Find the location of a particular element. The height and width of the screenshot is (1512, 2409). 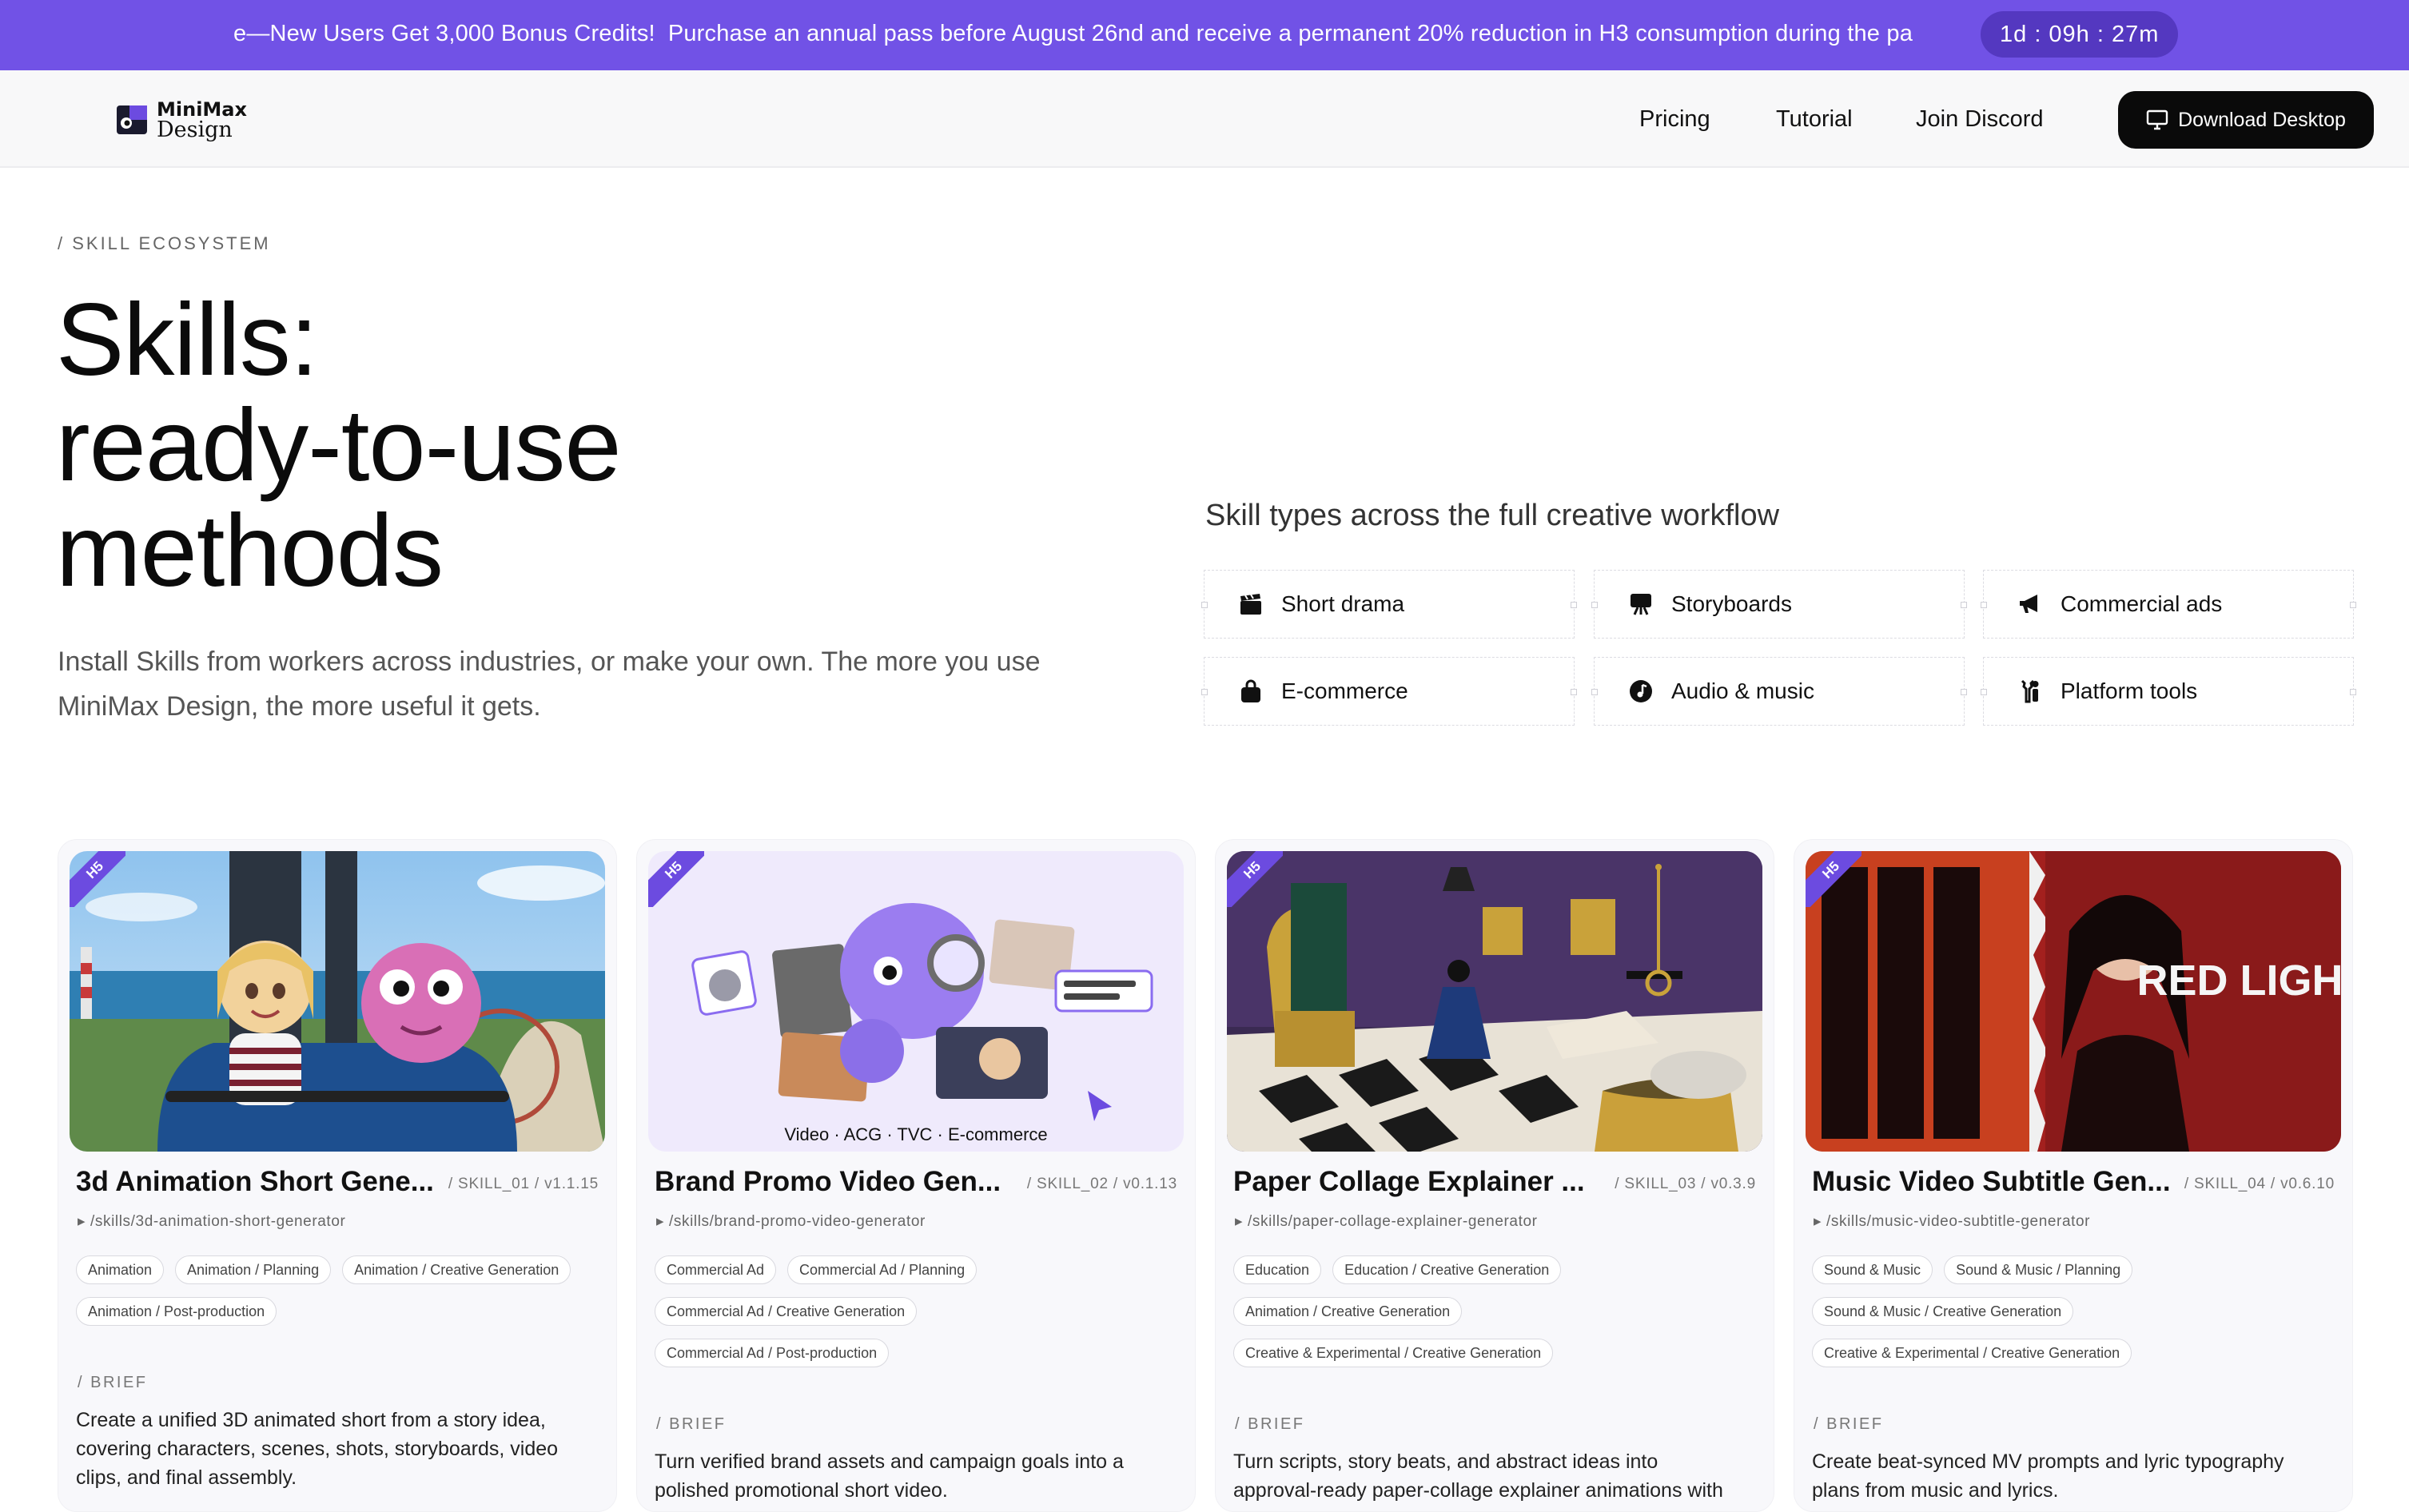

skill-type-e-commerce: E-commerce is located at coordinates (1389, 691).